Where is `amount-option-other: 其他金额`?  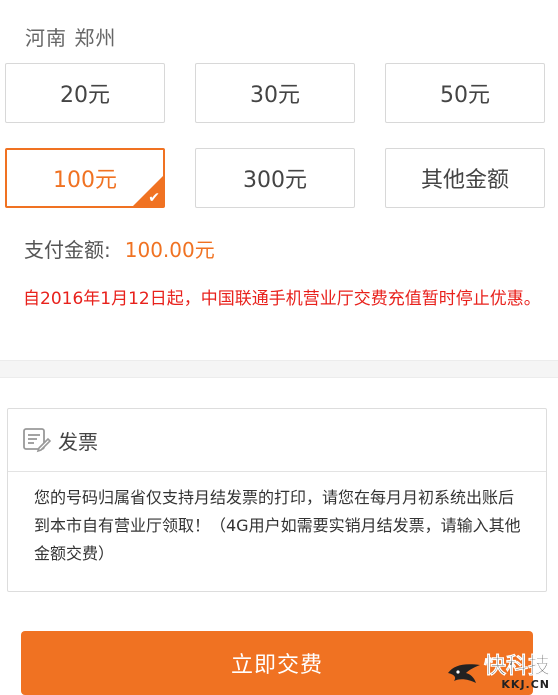
amount-option-other: 其他金额 is located at coordinates (465, 178).